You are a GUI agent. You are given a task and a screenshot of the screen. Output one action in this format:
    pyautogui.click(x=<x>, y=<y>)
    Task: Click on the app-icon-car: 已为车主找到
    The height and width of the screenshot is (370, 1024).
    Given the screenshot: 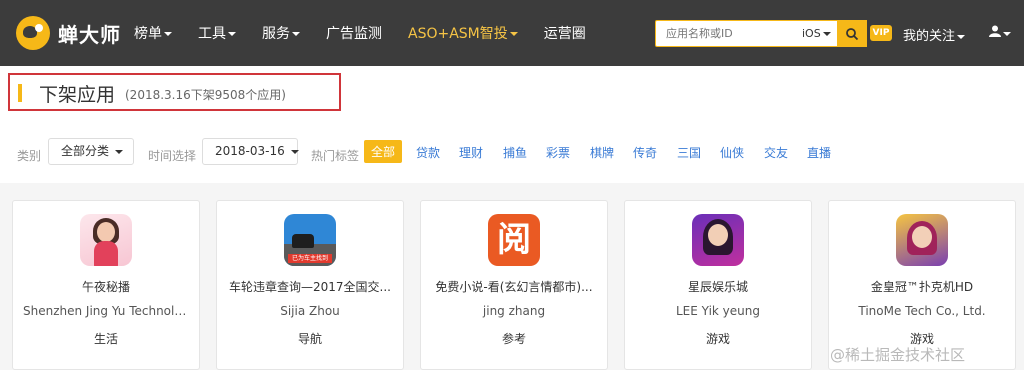 What is the action you would take?
    pyautogui.click(x=310, y=240)
    